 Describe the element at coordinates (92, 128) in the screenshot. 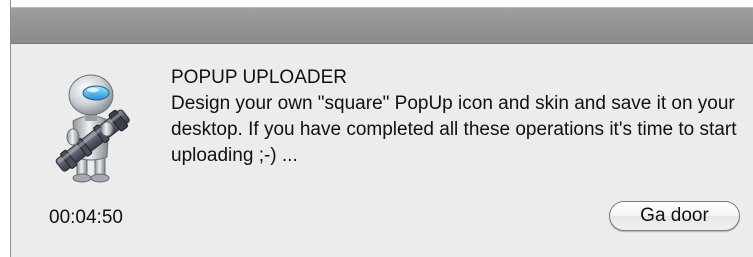

I see `automator-robot-icon` at that location.